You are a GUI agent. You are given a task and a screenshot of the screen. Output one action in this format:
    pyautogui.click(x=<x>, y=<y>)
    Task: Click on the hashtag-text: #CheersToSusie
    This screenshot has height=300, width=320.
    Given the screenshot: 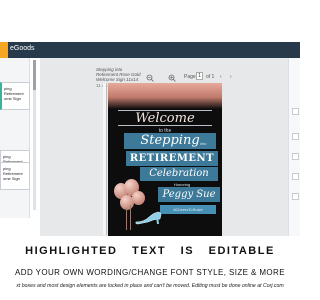 What is the action you would take?
    pyautogui.click(x=188, y=209)
    